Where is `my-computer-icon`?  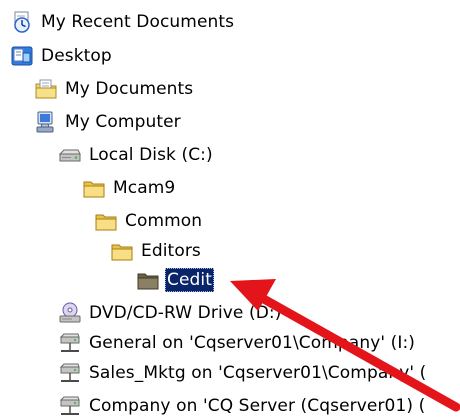
my-computer-icon is located at coordinates (46, 122).